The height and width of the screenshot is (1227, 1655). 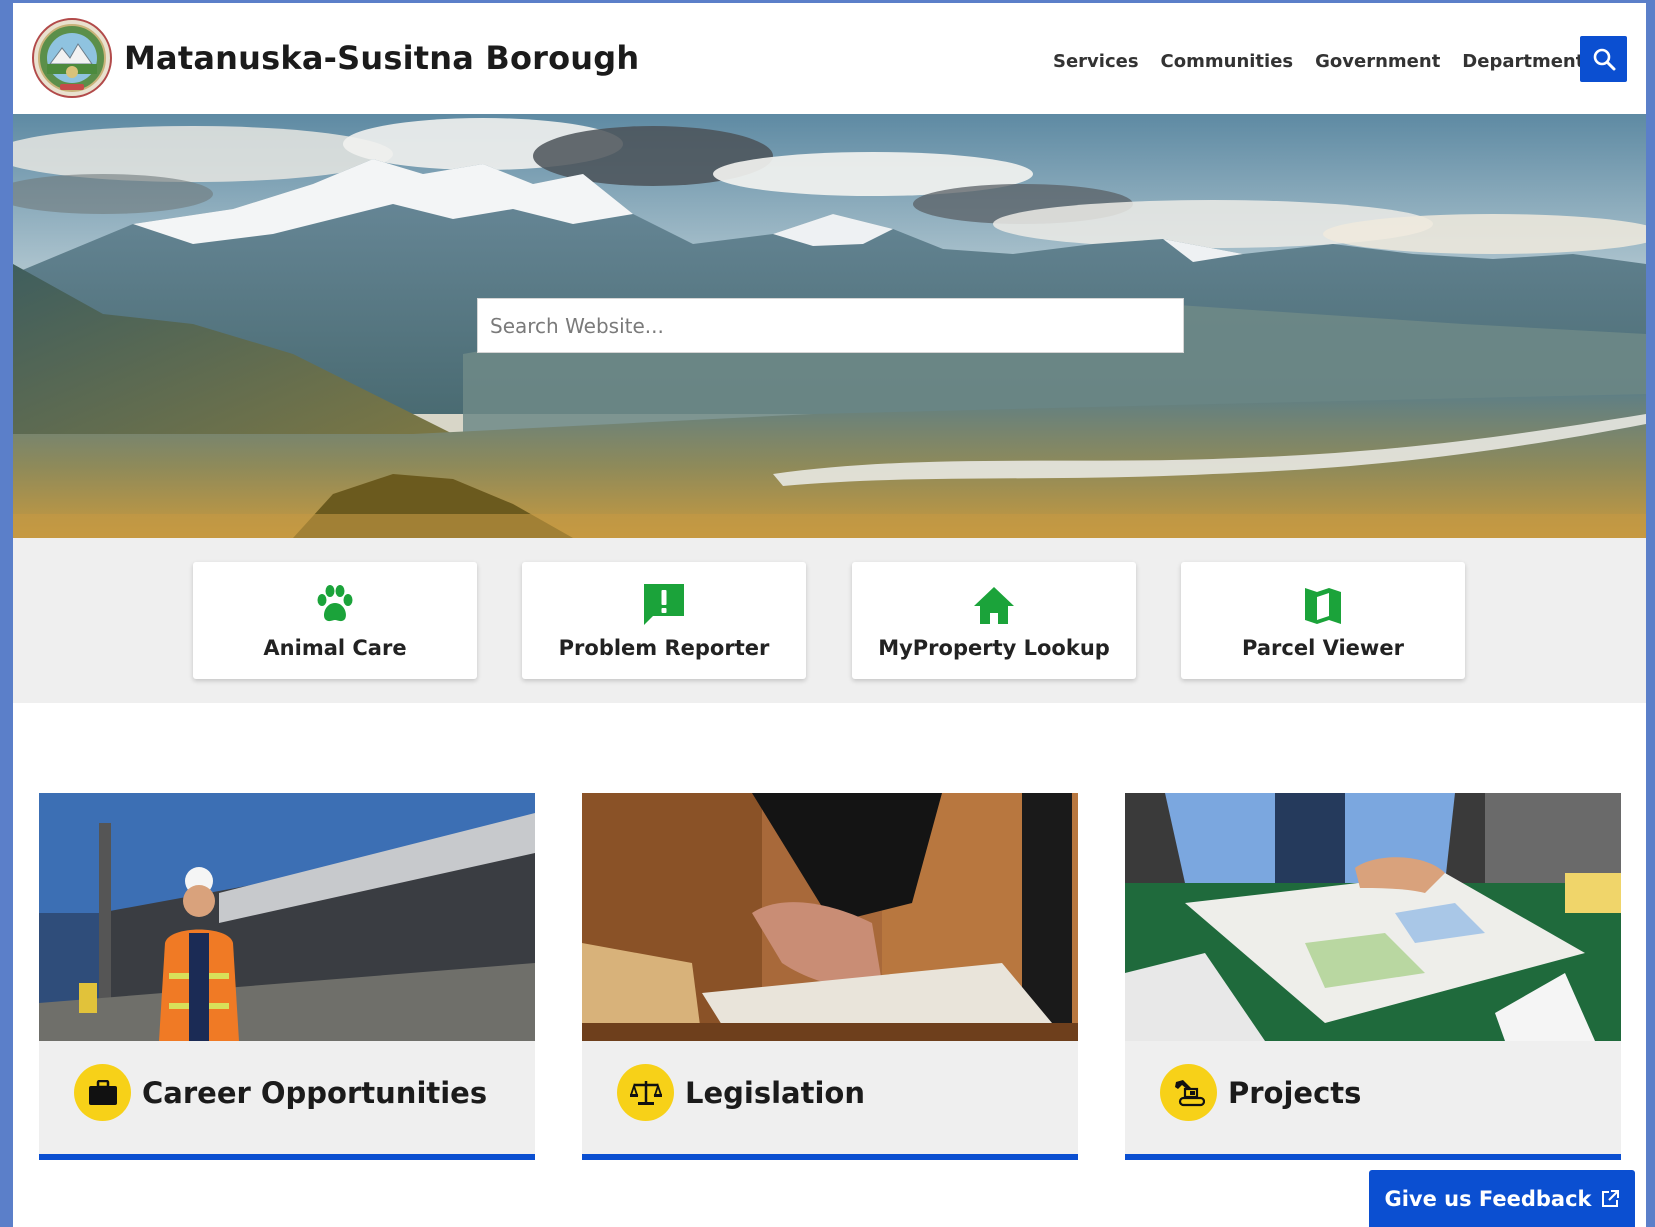 What do you see at coordinates (664, 648) in the screenshot?
I see `quick-link-label: Problem Reporter` at bounding box center [664, 648].